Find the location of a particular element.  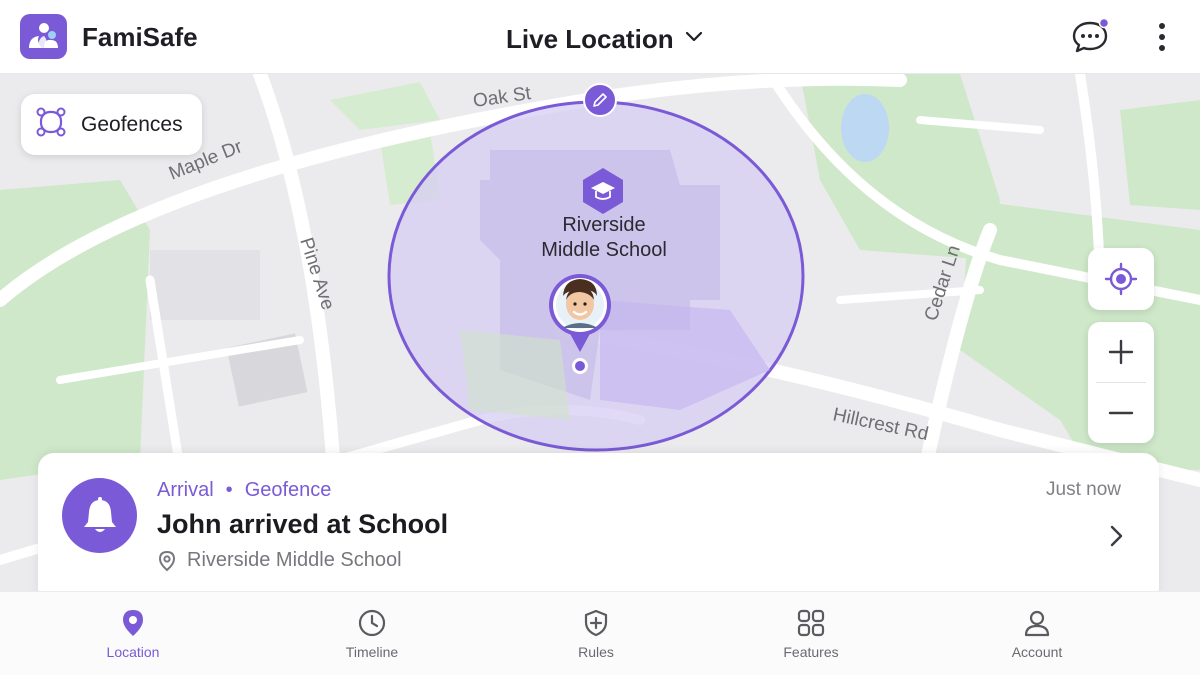

place-name: Riverside Middle School is located at coordinates (294, 560).